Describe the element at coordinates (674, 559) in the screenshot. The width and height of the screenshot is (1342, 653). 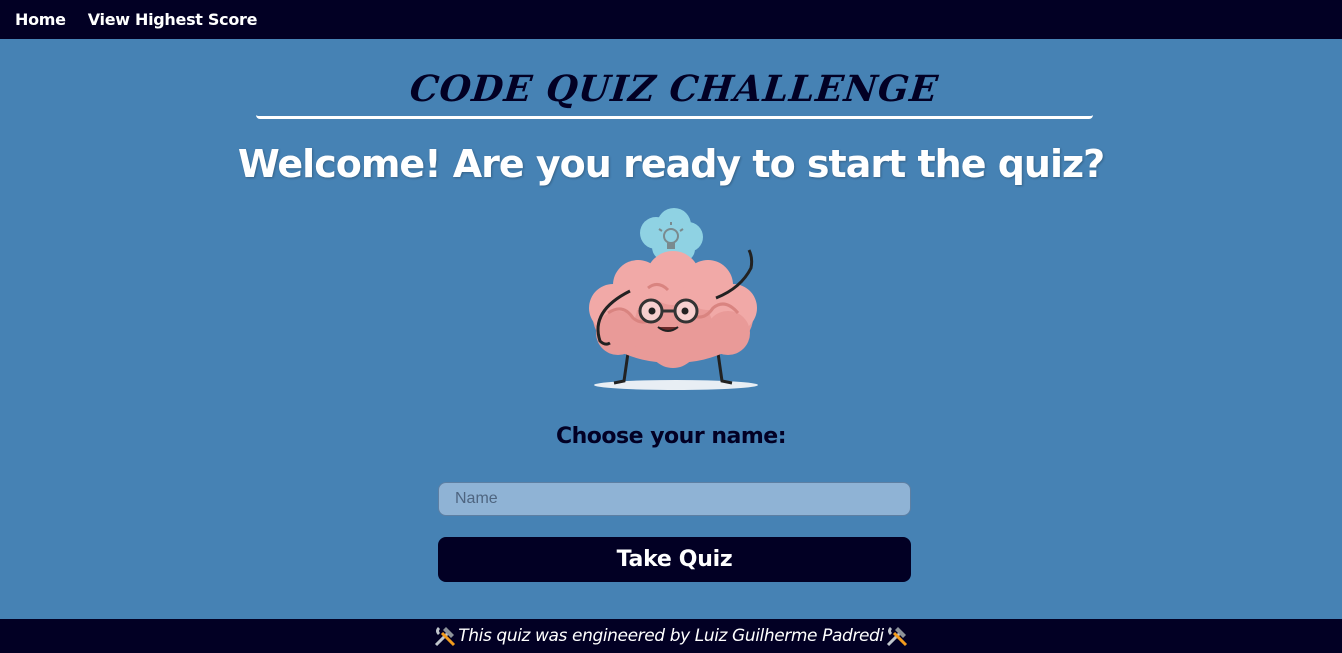
I see `take-quiz-button: Take Quiz` at that location.